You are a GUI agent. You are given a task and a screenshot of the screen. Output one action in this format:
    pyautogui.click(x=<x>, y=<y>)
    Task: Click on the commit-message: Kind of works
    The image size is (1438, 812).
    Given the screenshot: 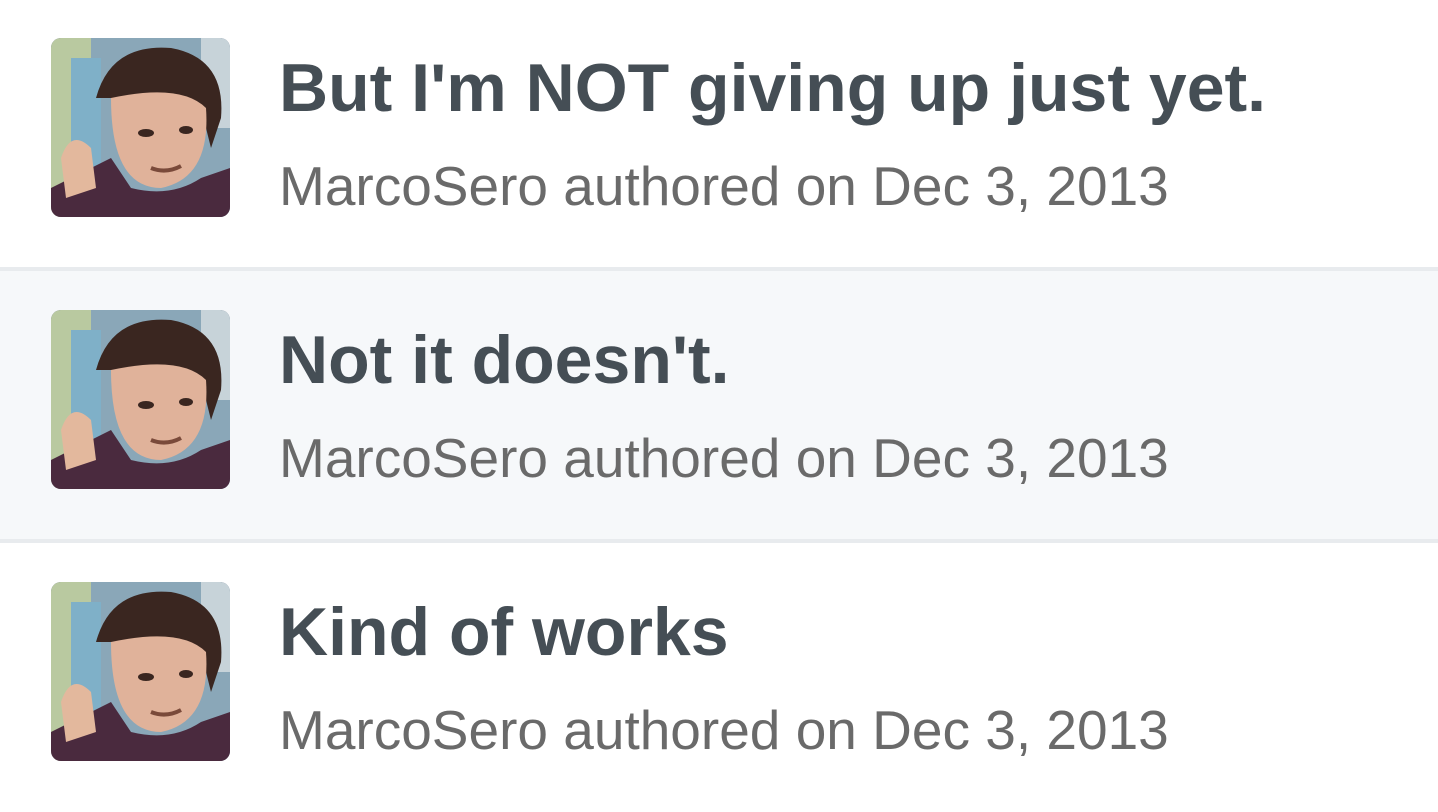 What is the action you would take?
    pyautogui.click(x=504, y=632)
    